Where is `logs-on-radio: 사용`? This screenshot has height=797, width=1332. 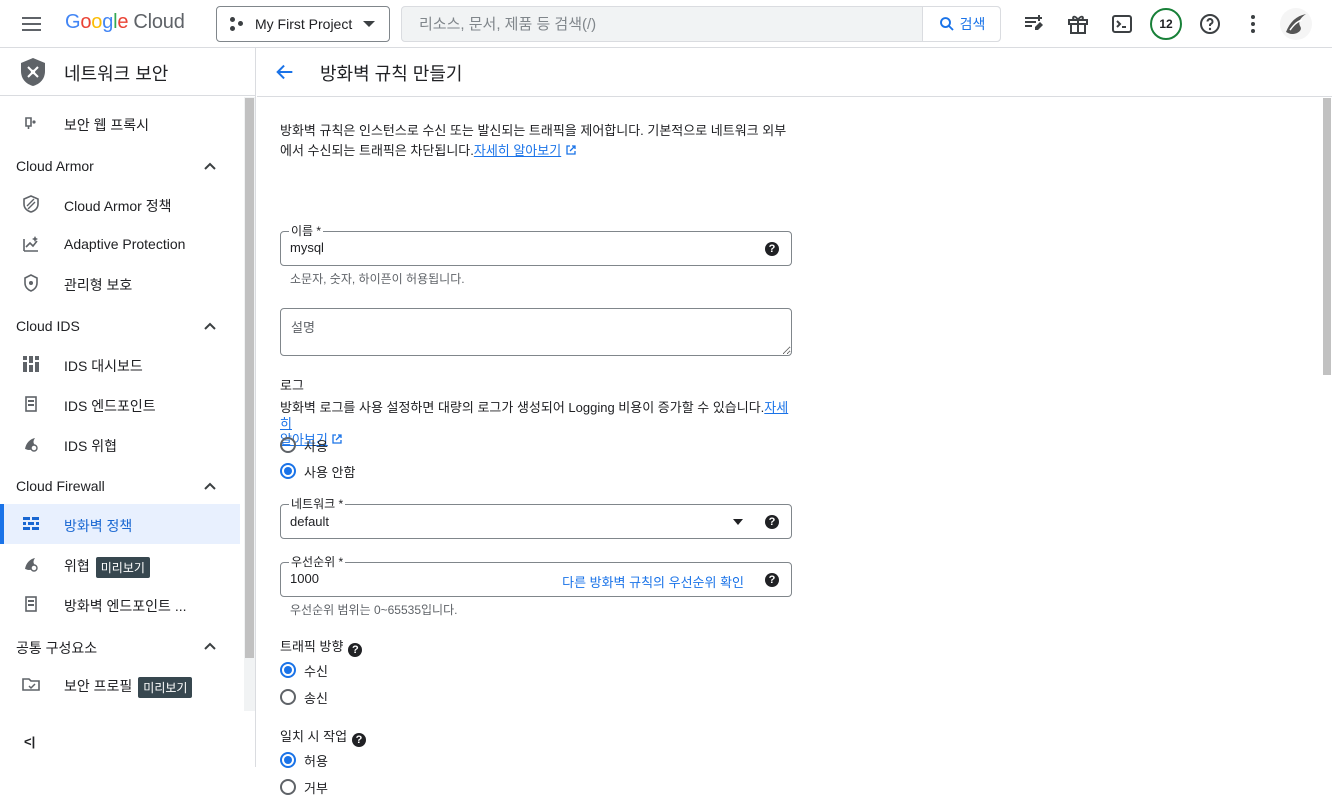 logs-on-radio: 사용 is located at coordinates (304, 445).